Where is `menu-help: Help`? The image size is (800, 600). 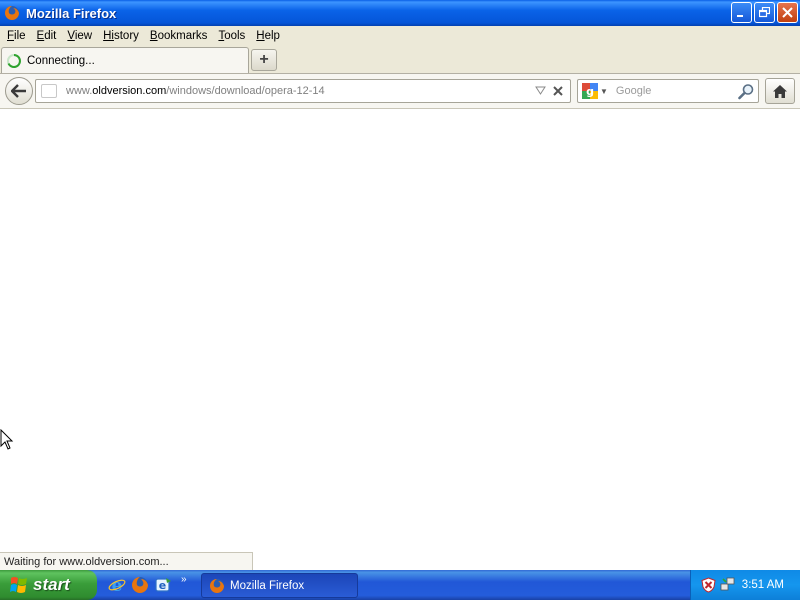
menu-help: Help is located at coordinates (268, 36).